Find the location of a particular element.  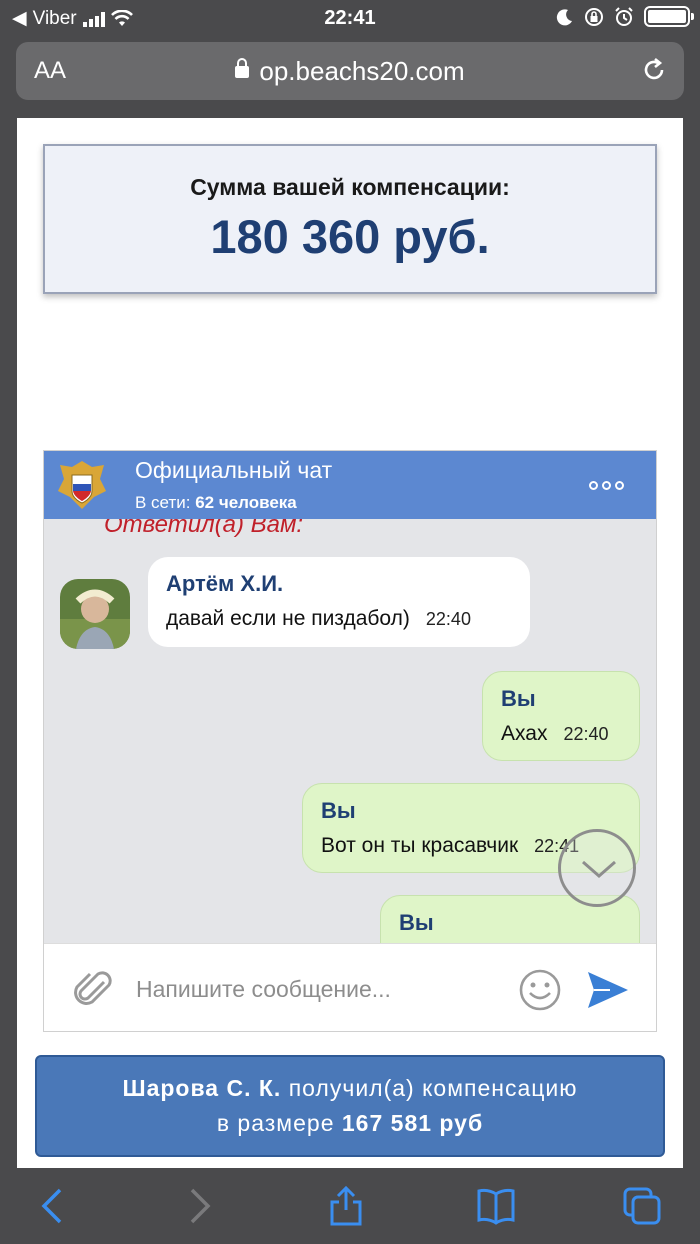

notification-text-1: получил(а) компенсацию is located at coordinates (433, 1088).